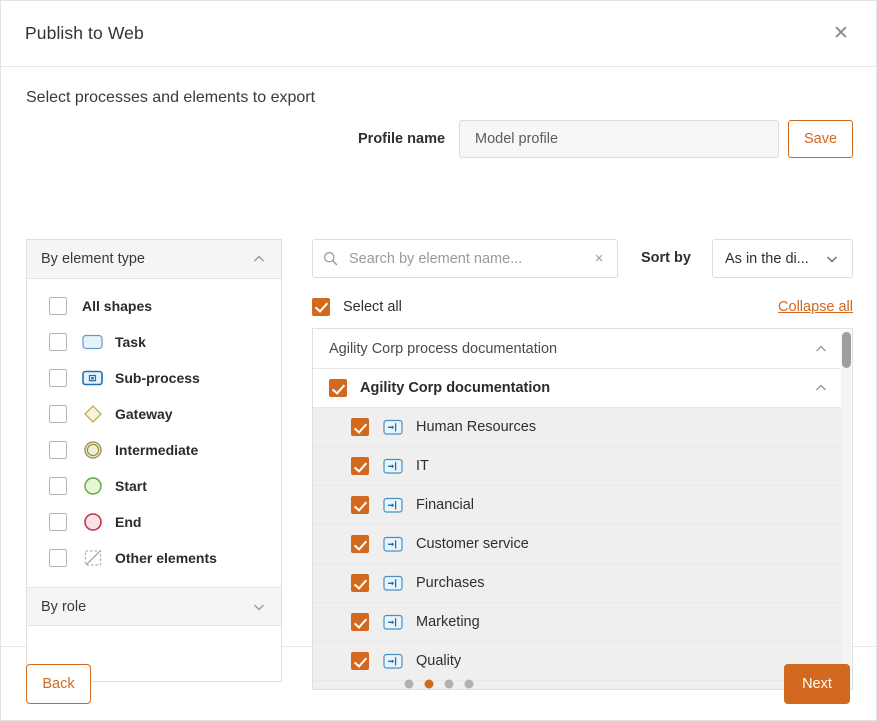 Image resolution: width=877 pixels, height=721 pixels. What do you see at coordinates (817, 684) in the screenshot?
I see `next-button: Next` at bounding box center [817, 684].